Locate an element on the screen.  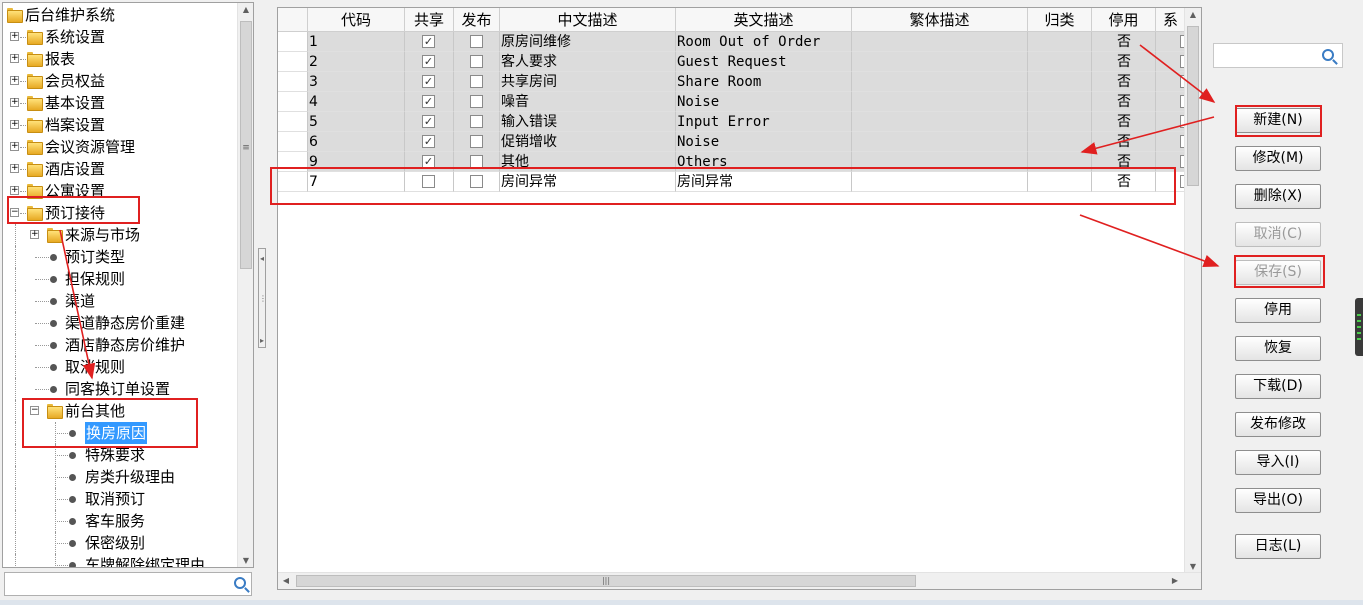
arrow-to-save-button is located at coordinates (1149, 241).